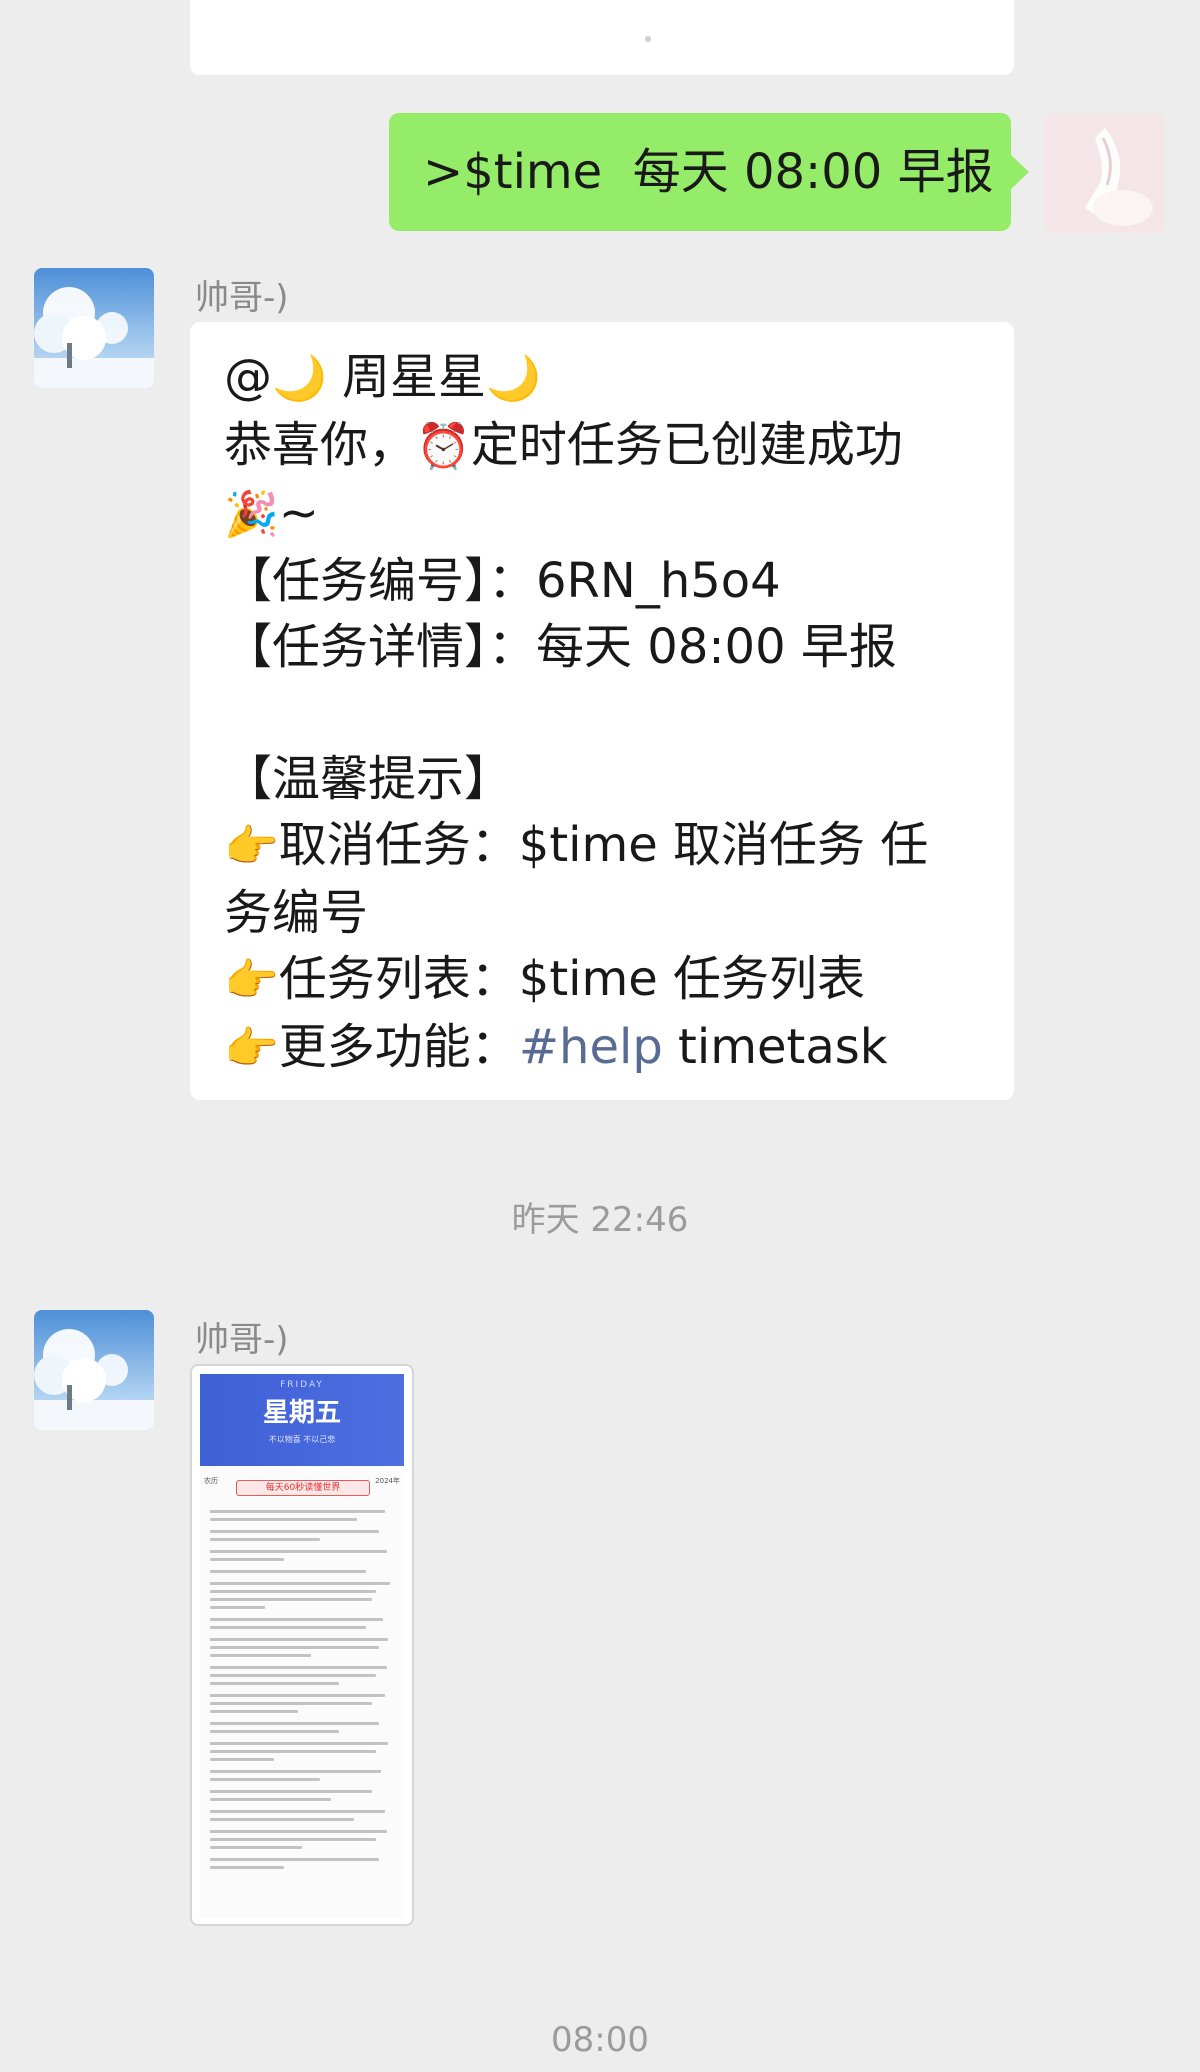 This screenshot has height=2072, width=1200. I want to click on congrats-line: 恭喜你，⏰定时任务已创建成功, so click(602, 446).